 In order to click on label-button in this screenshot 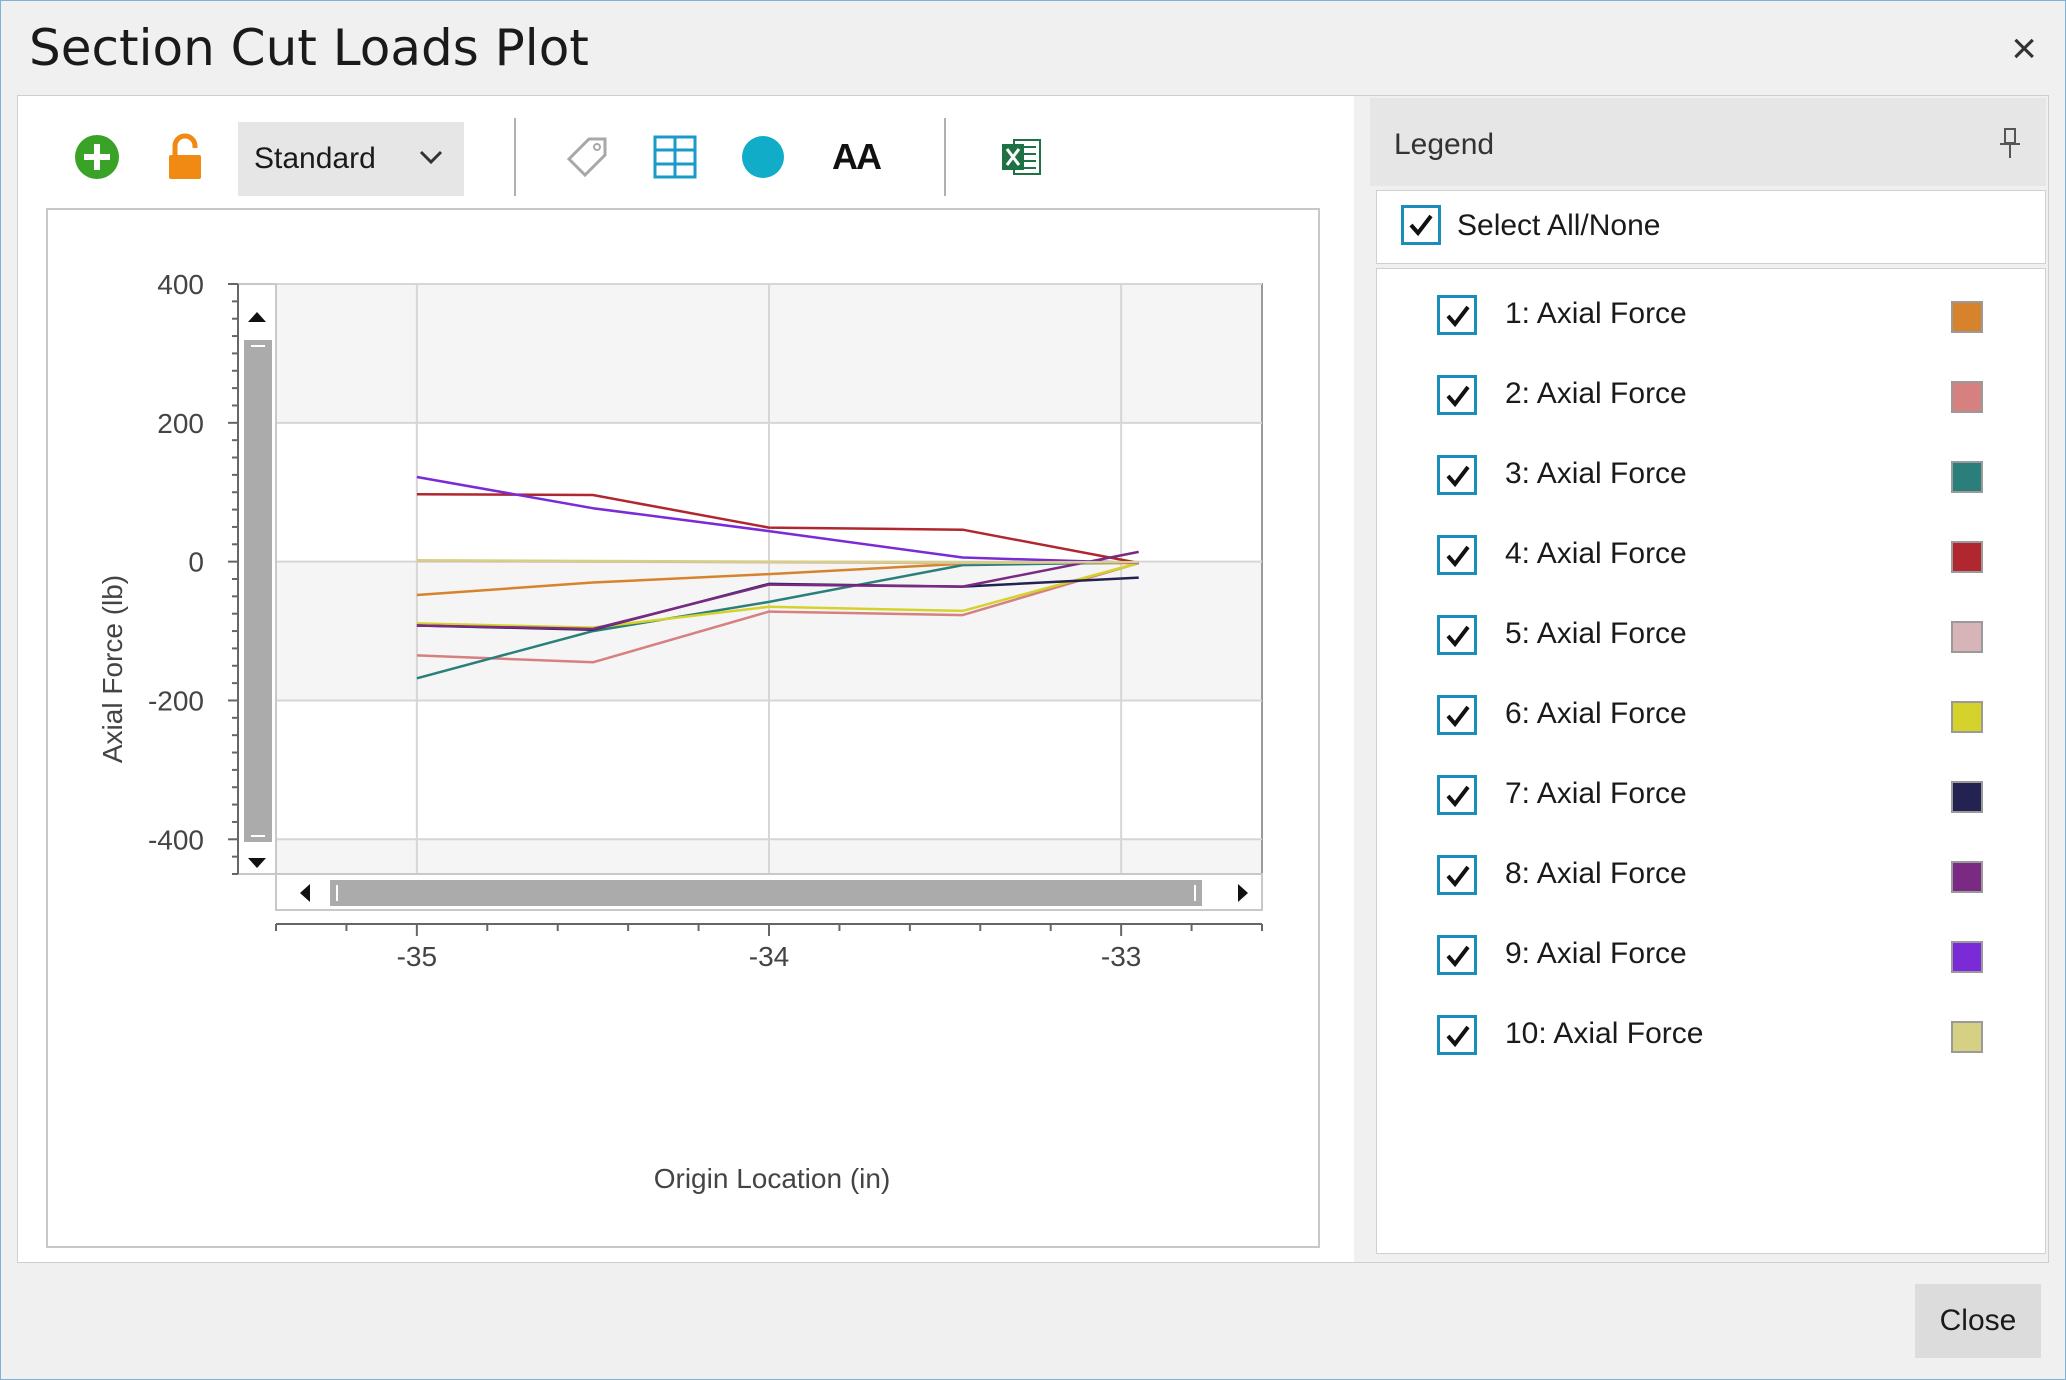, I will do `click(587, 157)`.